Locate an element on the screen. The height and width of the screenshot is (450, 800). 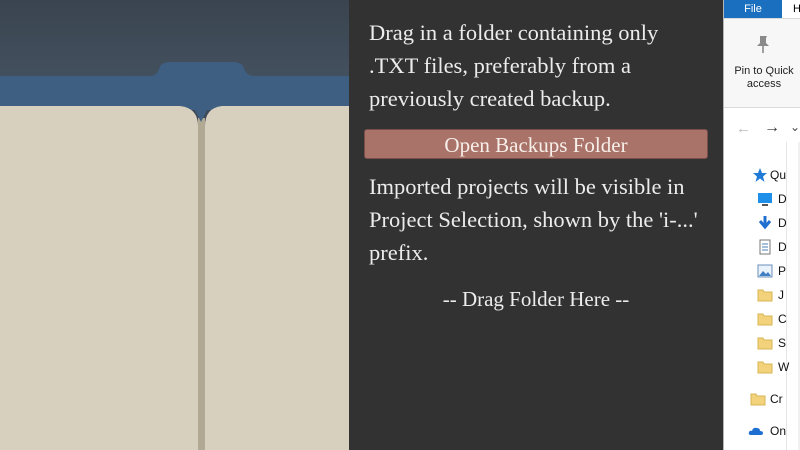
tree-item-label: P is located at coordinates (782, 271).